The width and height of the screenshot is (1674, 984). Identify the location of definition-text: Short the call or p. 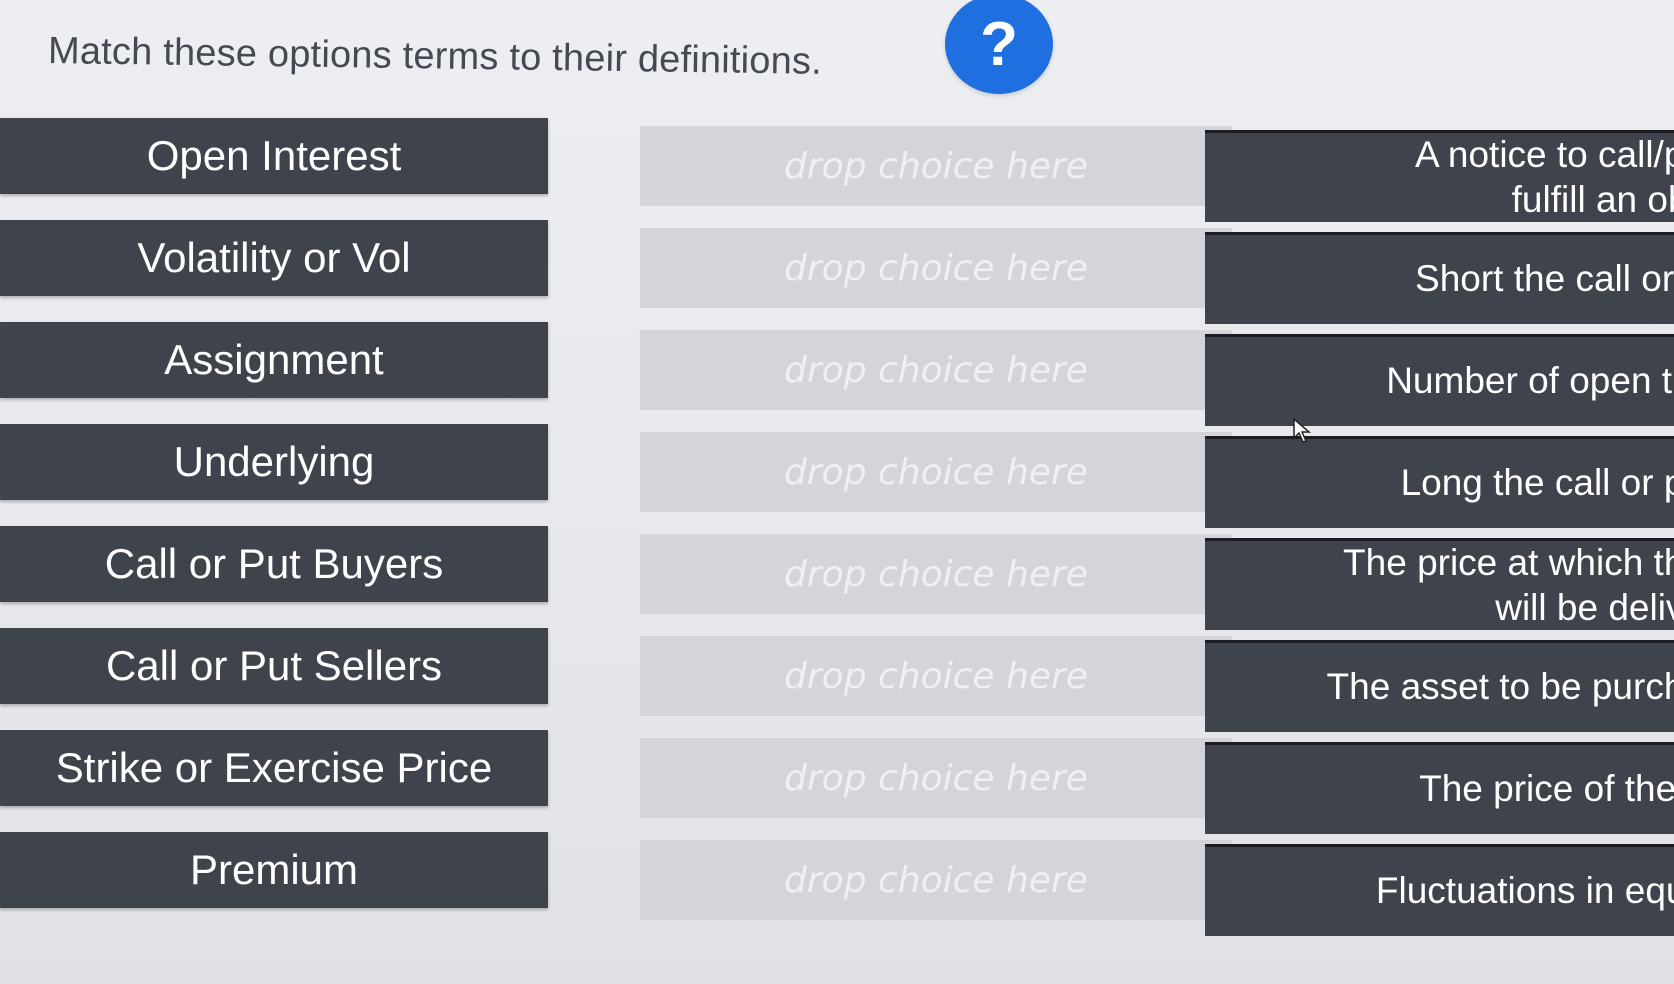
(1544, 279).